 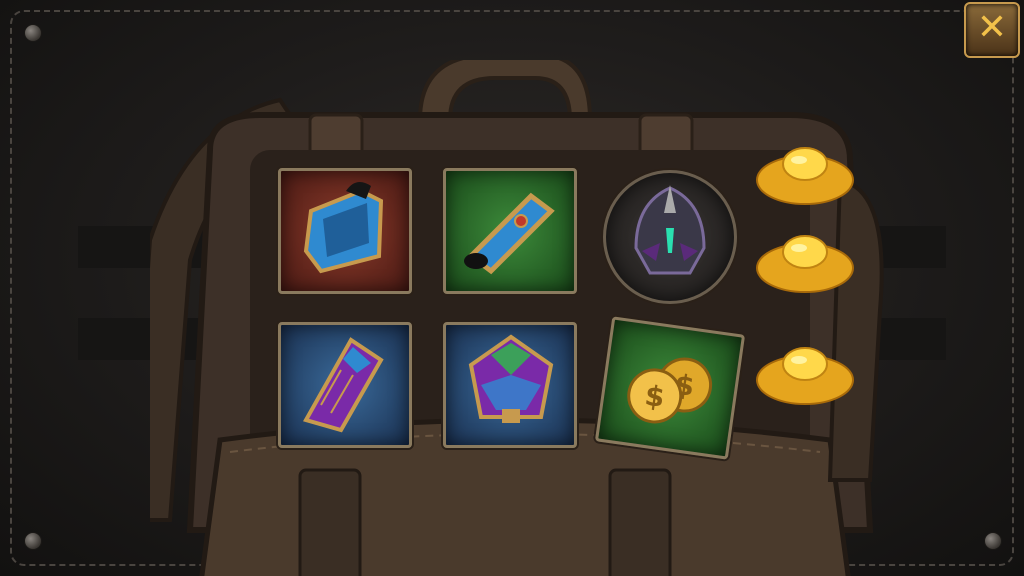 I want to click on blue-gauntlet-icon, so click(x=509, y=233).